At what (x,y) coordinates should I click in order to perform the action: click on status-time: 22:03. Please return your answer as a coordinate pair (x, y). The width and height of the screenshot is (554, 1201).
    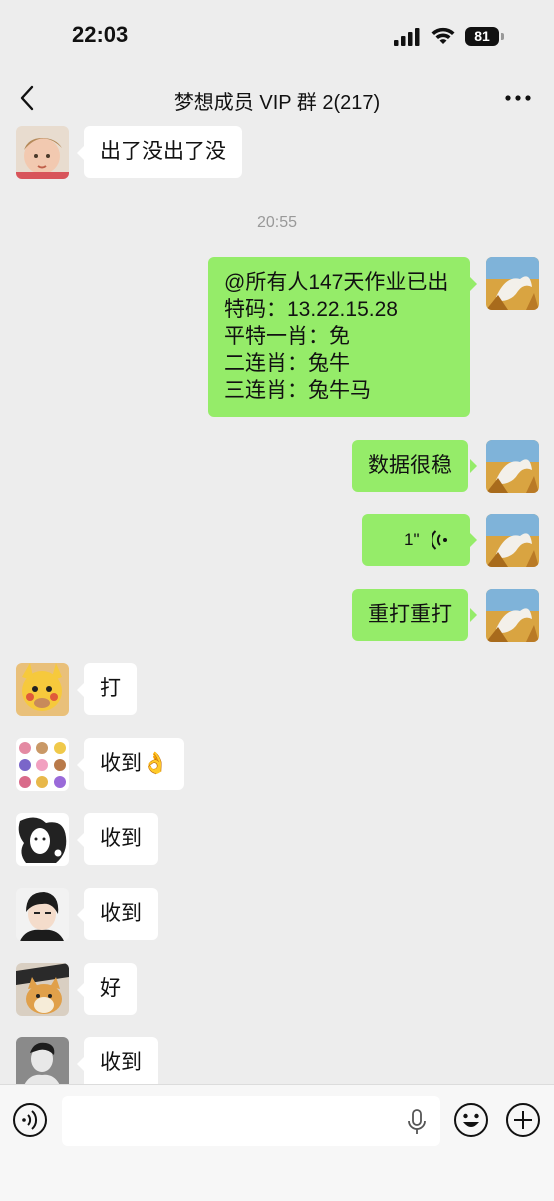
    Looking at the image, I should click on (100, 34).